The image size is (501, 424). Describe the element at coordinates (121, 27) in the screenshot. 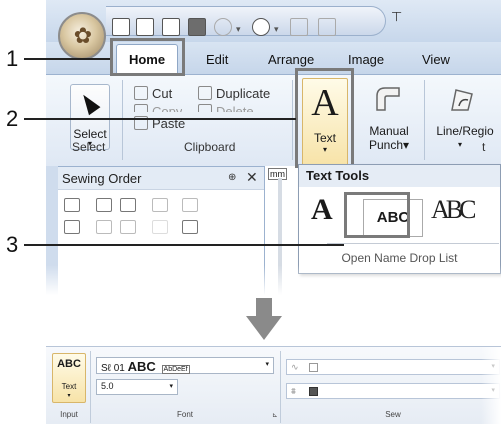

I see `new-icon` at that location.